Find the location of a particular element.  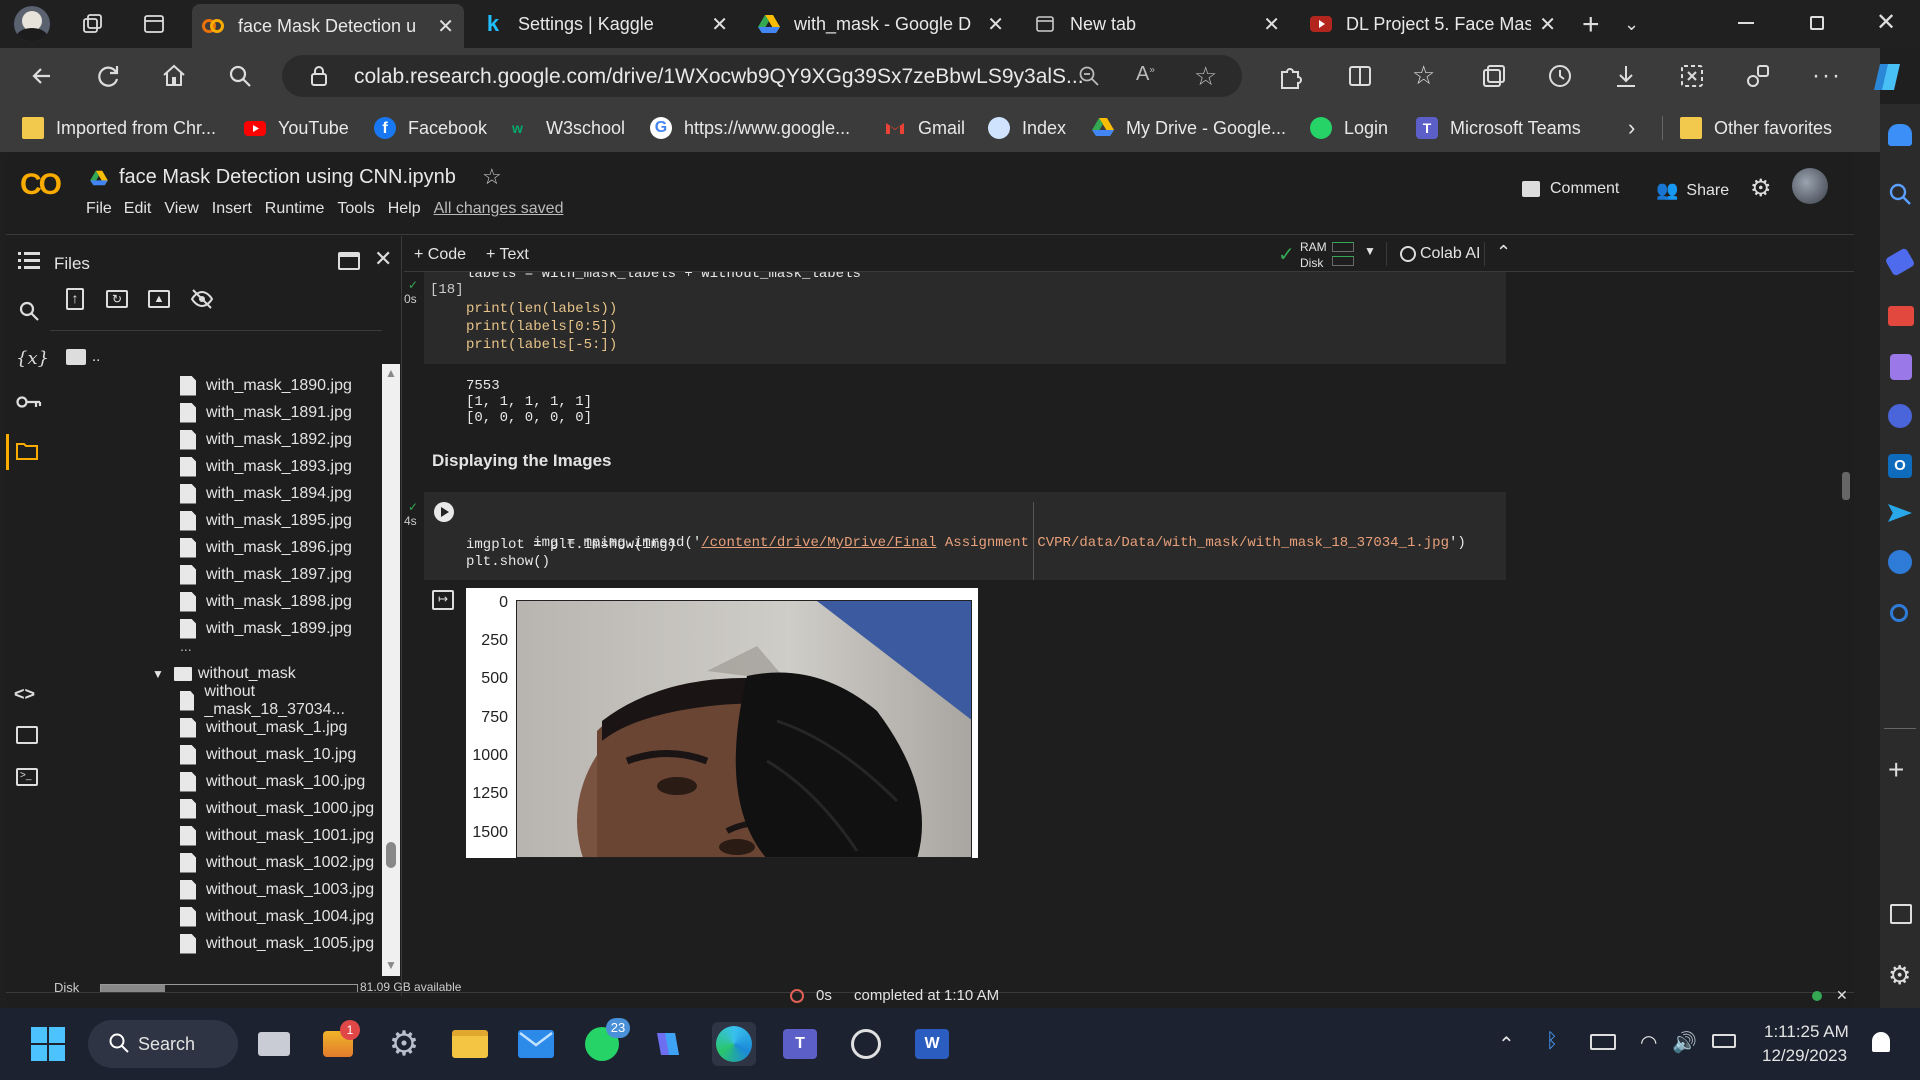

bookmarks-overflow-icon: › is located at coordinates (1631, 128).